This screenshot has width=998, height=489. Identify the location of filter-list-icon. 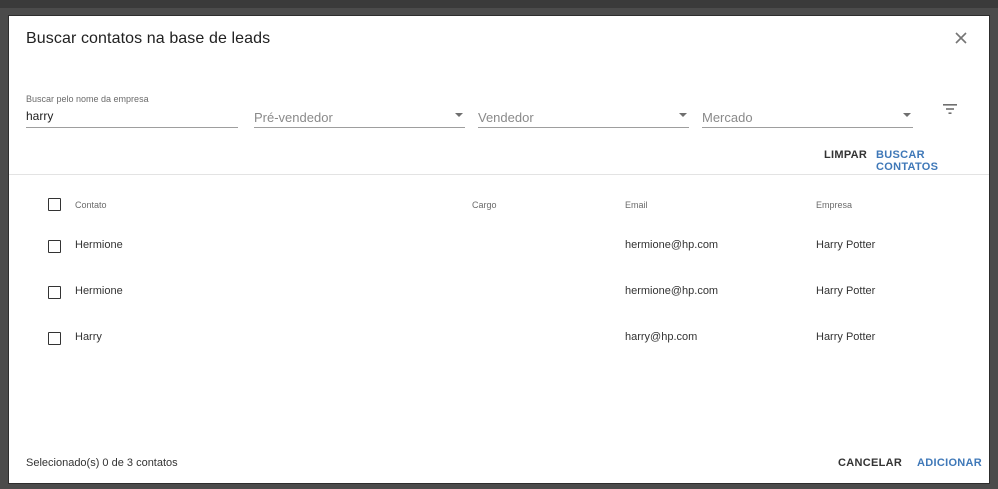
(950, 109).